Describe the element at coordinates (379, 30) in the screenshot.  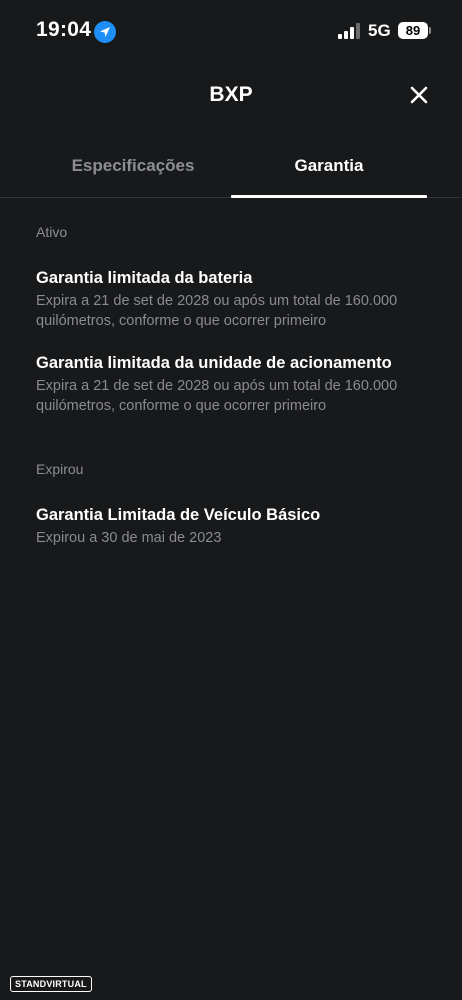
I see `network-type: 5G` at that location.